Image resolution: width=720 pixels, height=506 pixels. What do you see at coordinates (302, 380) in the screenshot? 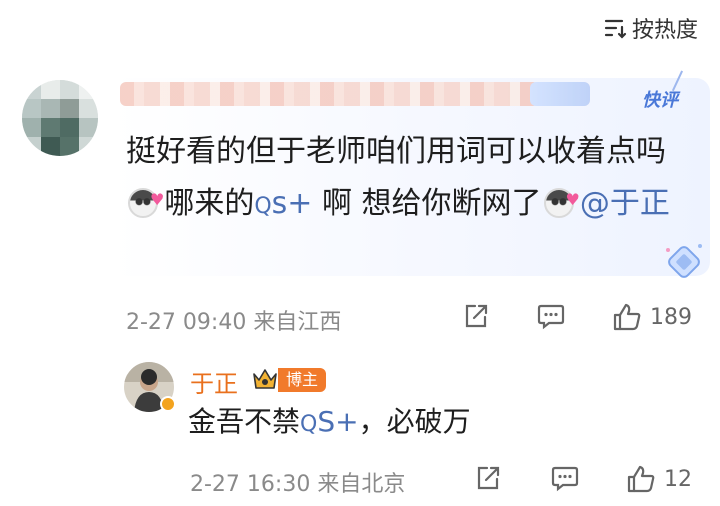
I see `author-badge: 博主` at bounding box center [302, 380].